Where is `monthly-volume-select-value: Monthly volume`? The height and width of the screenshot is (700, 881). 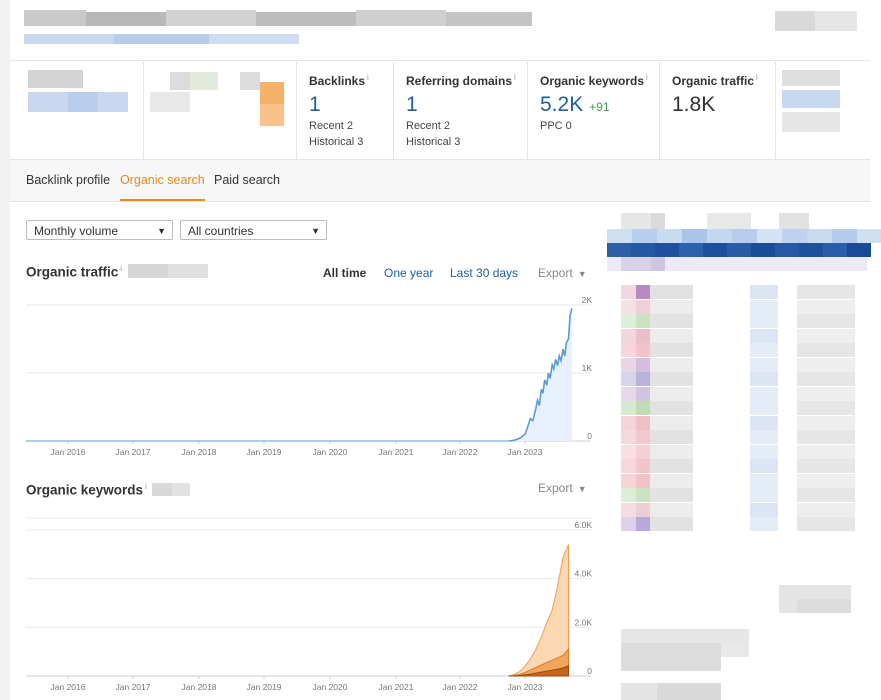 monthly-volume-select-value: Monthly volume is located at coordinates (76, 231).